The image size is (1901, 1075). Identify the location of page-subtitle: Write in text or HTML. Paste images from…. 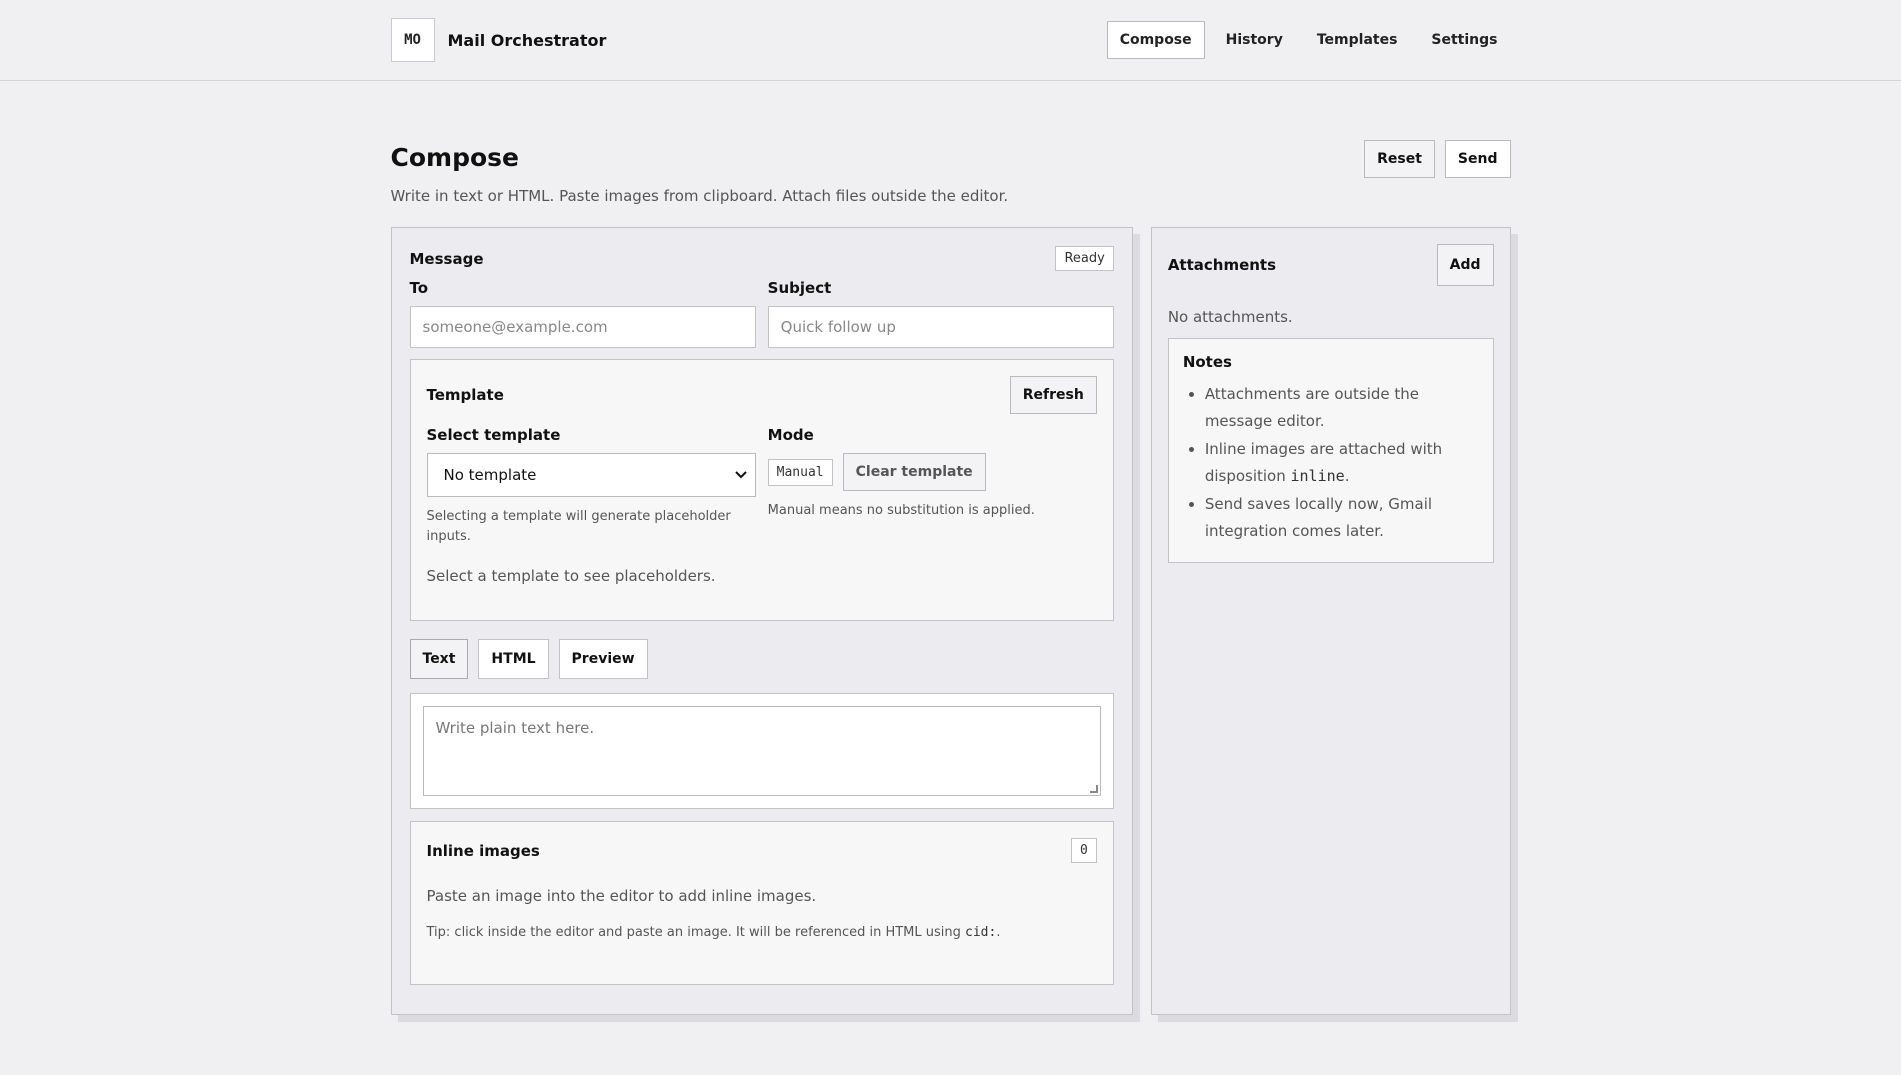
(699, 196).